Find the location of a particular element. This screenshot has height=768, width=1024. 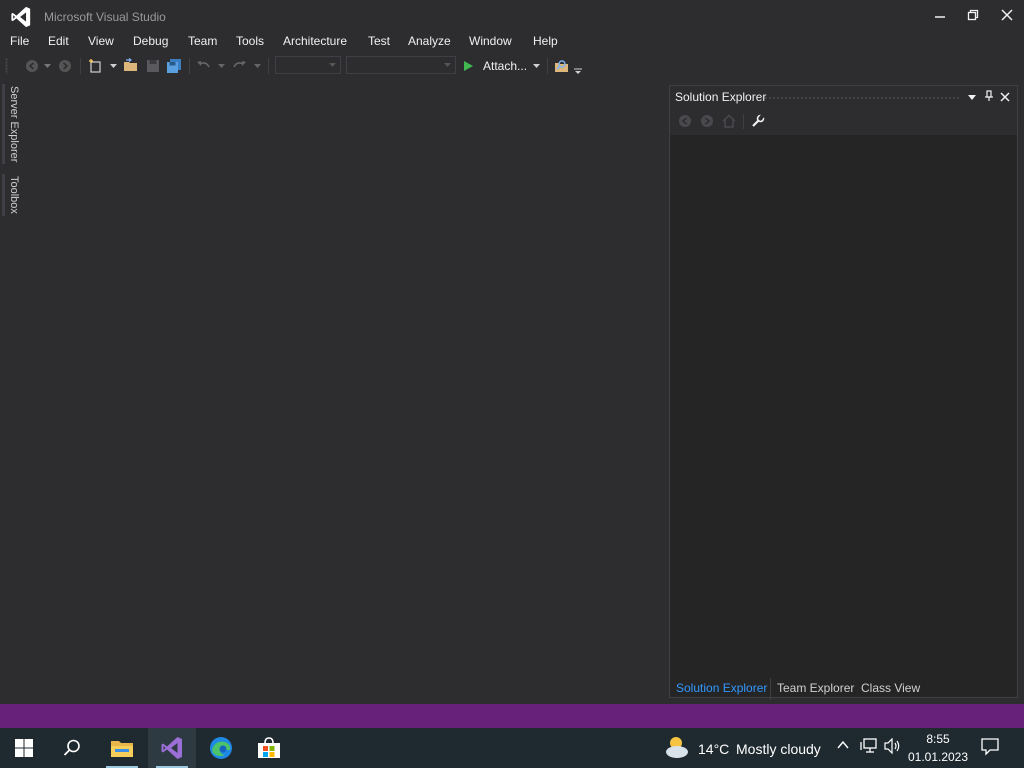

tab-solution-explorer: Solution Explorer is located at coordinates (721, 688).